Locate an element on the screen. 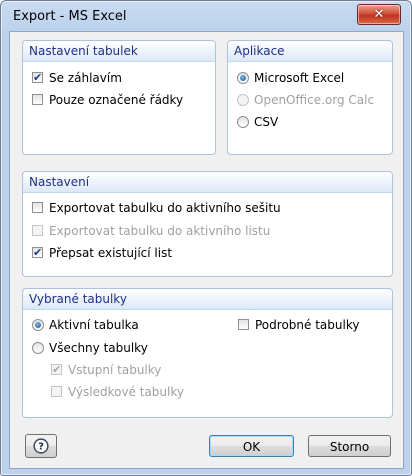 The width and height of the screenshot is (412, 476). table-settings-header: Nastavení tabulek is located at coordinates (119, 51).